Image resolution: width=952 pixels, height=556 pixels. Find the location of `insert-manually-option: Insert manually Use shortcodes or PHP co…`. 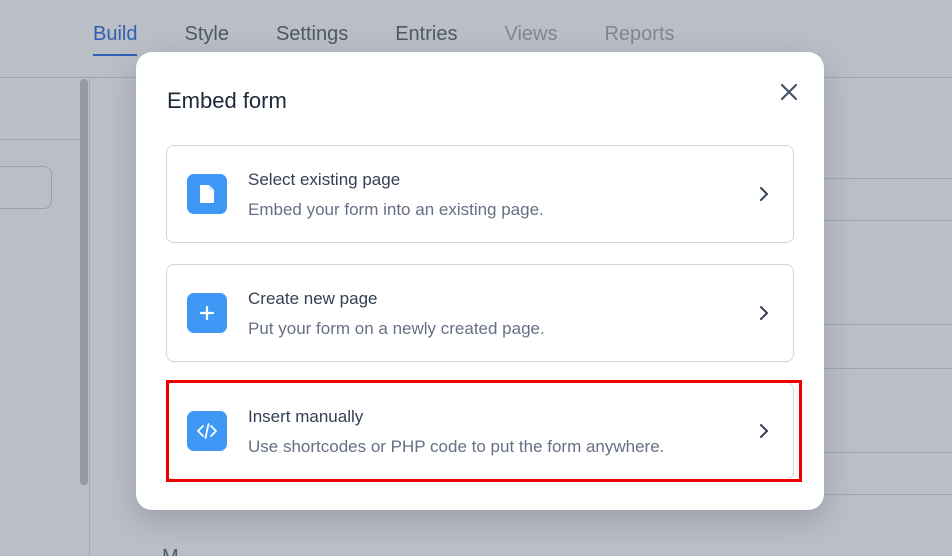

insert-manually-option: Insert manually Use shortcodes or PHP co… is located at coordinates (480, 431).